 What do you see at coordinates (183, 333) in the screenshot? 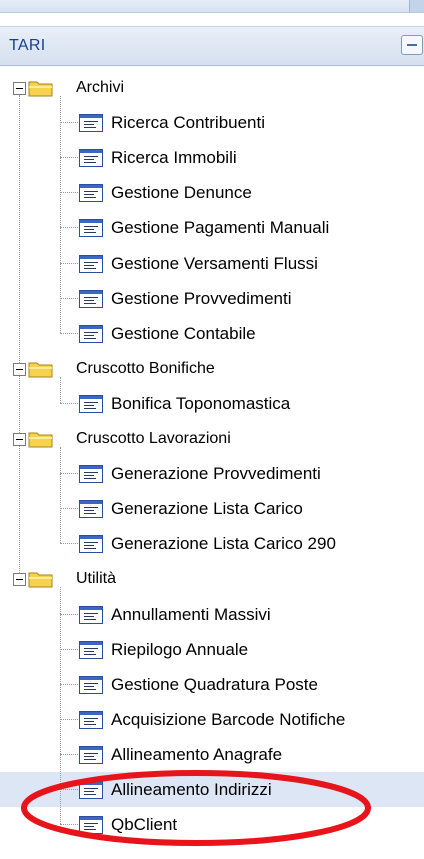
I see `tree-item-label: Gestione Contabile` at bounding box center [183, 333].